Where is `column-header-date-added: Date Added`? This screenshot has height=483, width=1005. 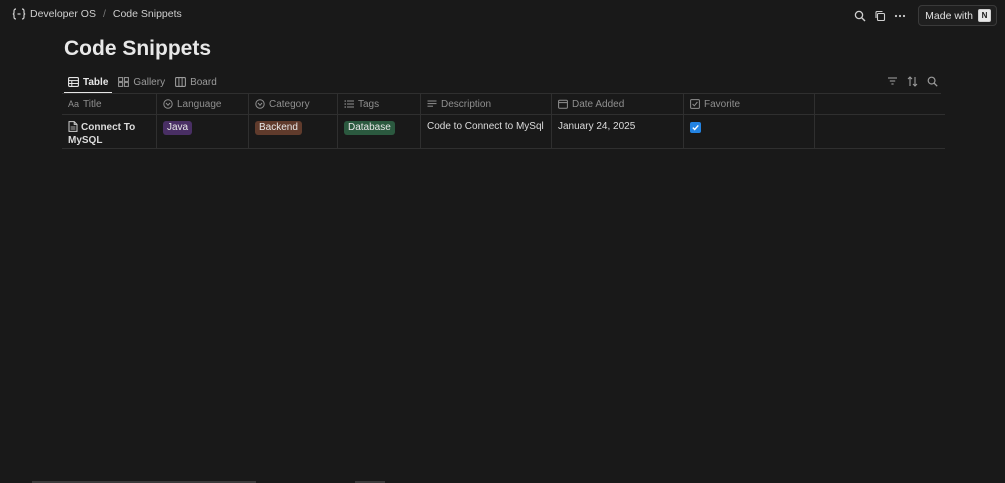 column-header-date-added: Date Added is located at coordinates (617, 104).